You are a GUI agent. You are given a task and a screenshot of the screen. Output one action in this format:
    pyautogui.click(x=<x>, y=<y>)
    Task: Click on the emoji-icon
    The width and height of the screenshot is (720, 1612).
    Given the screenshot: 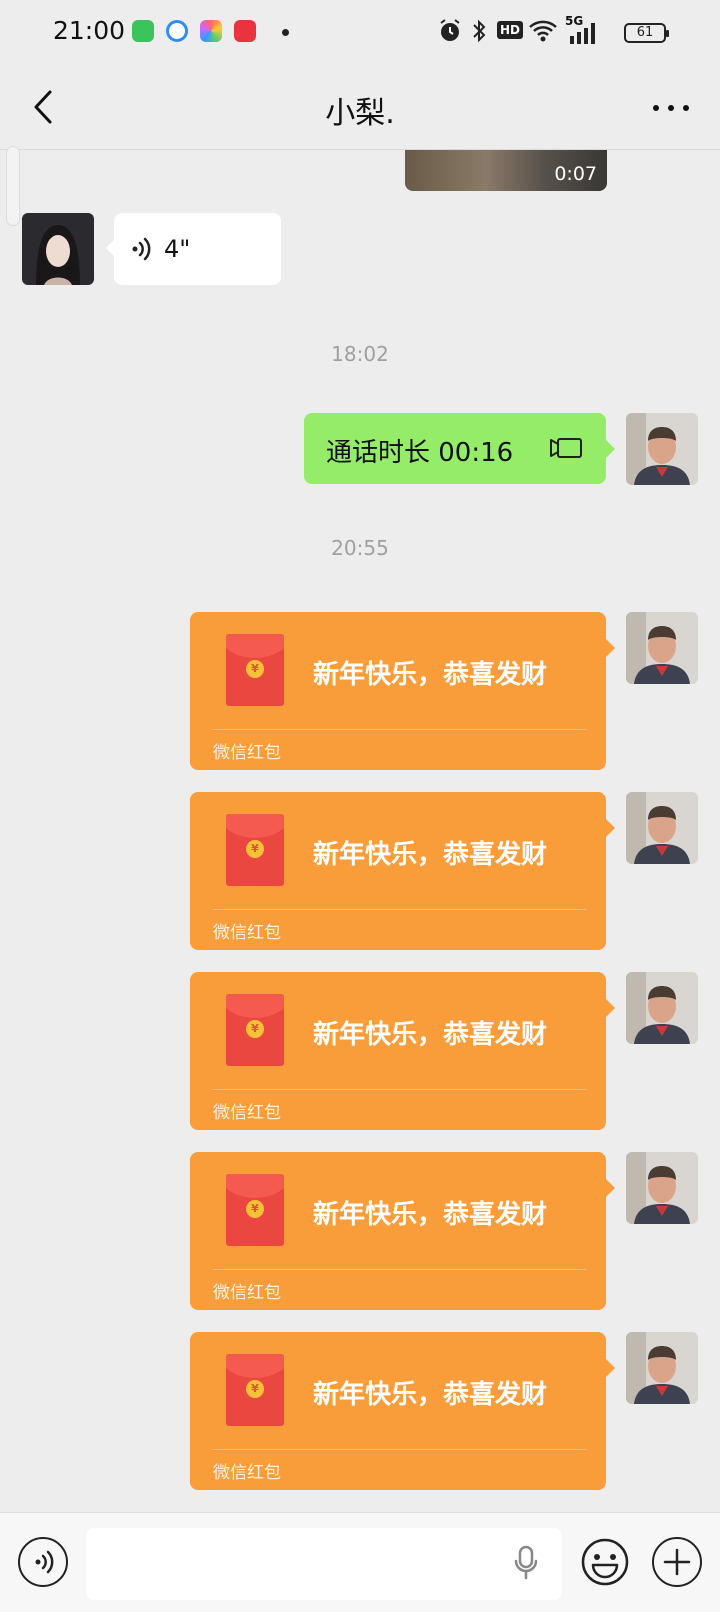 What is the action you would take?
    pyautogui.click(x=605, y=1562)
    